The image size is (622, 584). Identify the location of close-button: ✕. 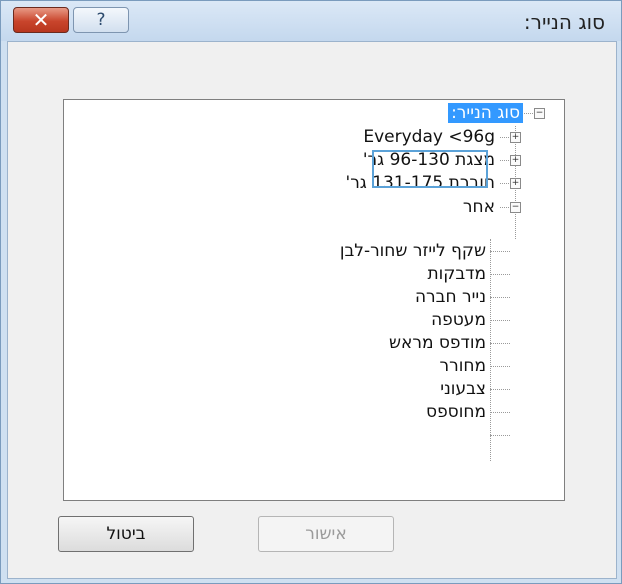
(41, 20).